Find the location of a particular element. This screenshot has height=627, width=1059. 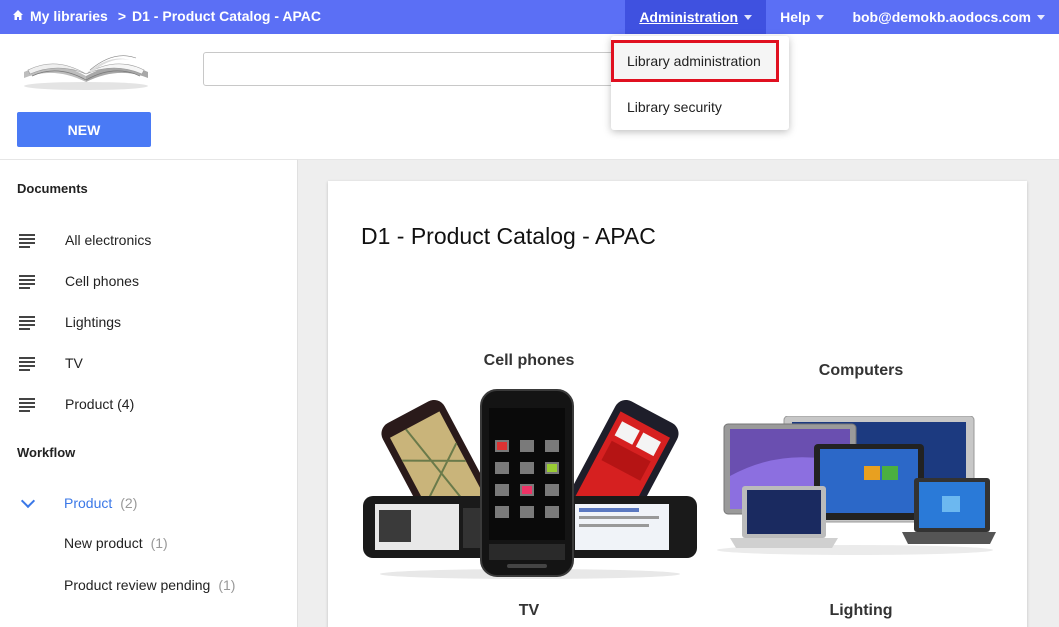

sidebar-item-label: Cell phones is located at coordinates (102, 281).